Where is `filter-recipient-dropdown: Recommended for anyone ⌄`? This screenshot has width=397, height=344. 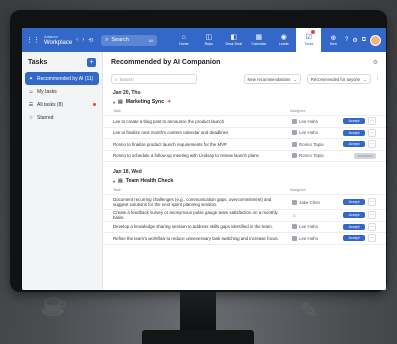
filter-recipient-dropdown: Recommended for anyone ⌄ is located at coordinates (338, 79).